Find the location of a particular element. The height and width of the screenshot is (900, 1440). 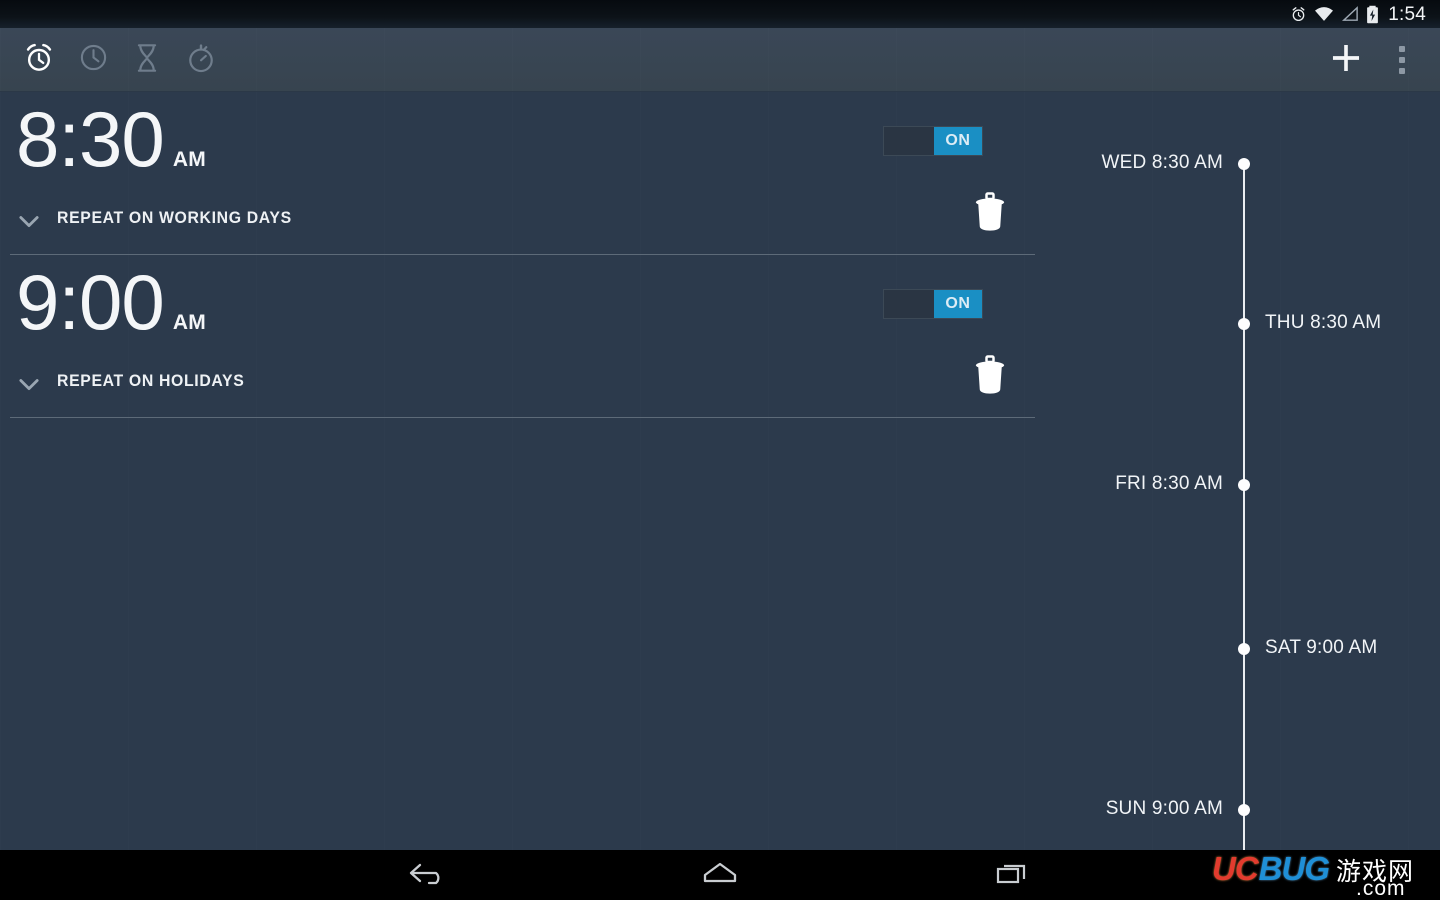

alarm-time-value: 9:00 is located at coordinates (90, 302).